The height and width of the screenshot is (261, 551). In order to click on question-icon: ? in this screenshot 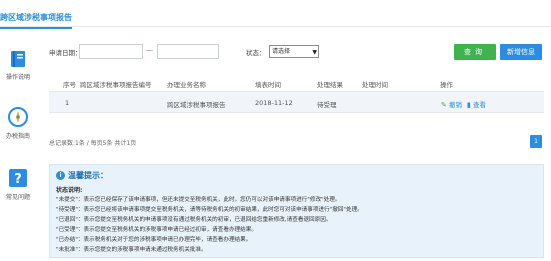, I will do `click(18, 178)`.